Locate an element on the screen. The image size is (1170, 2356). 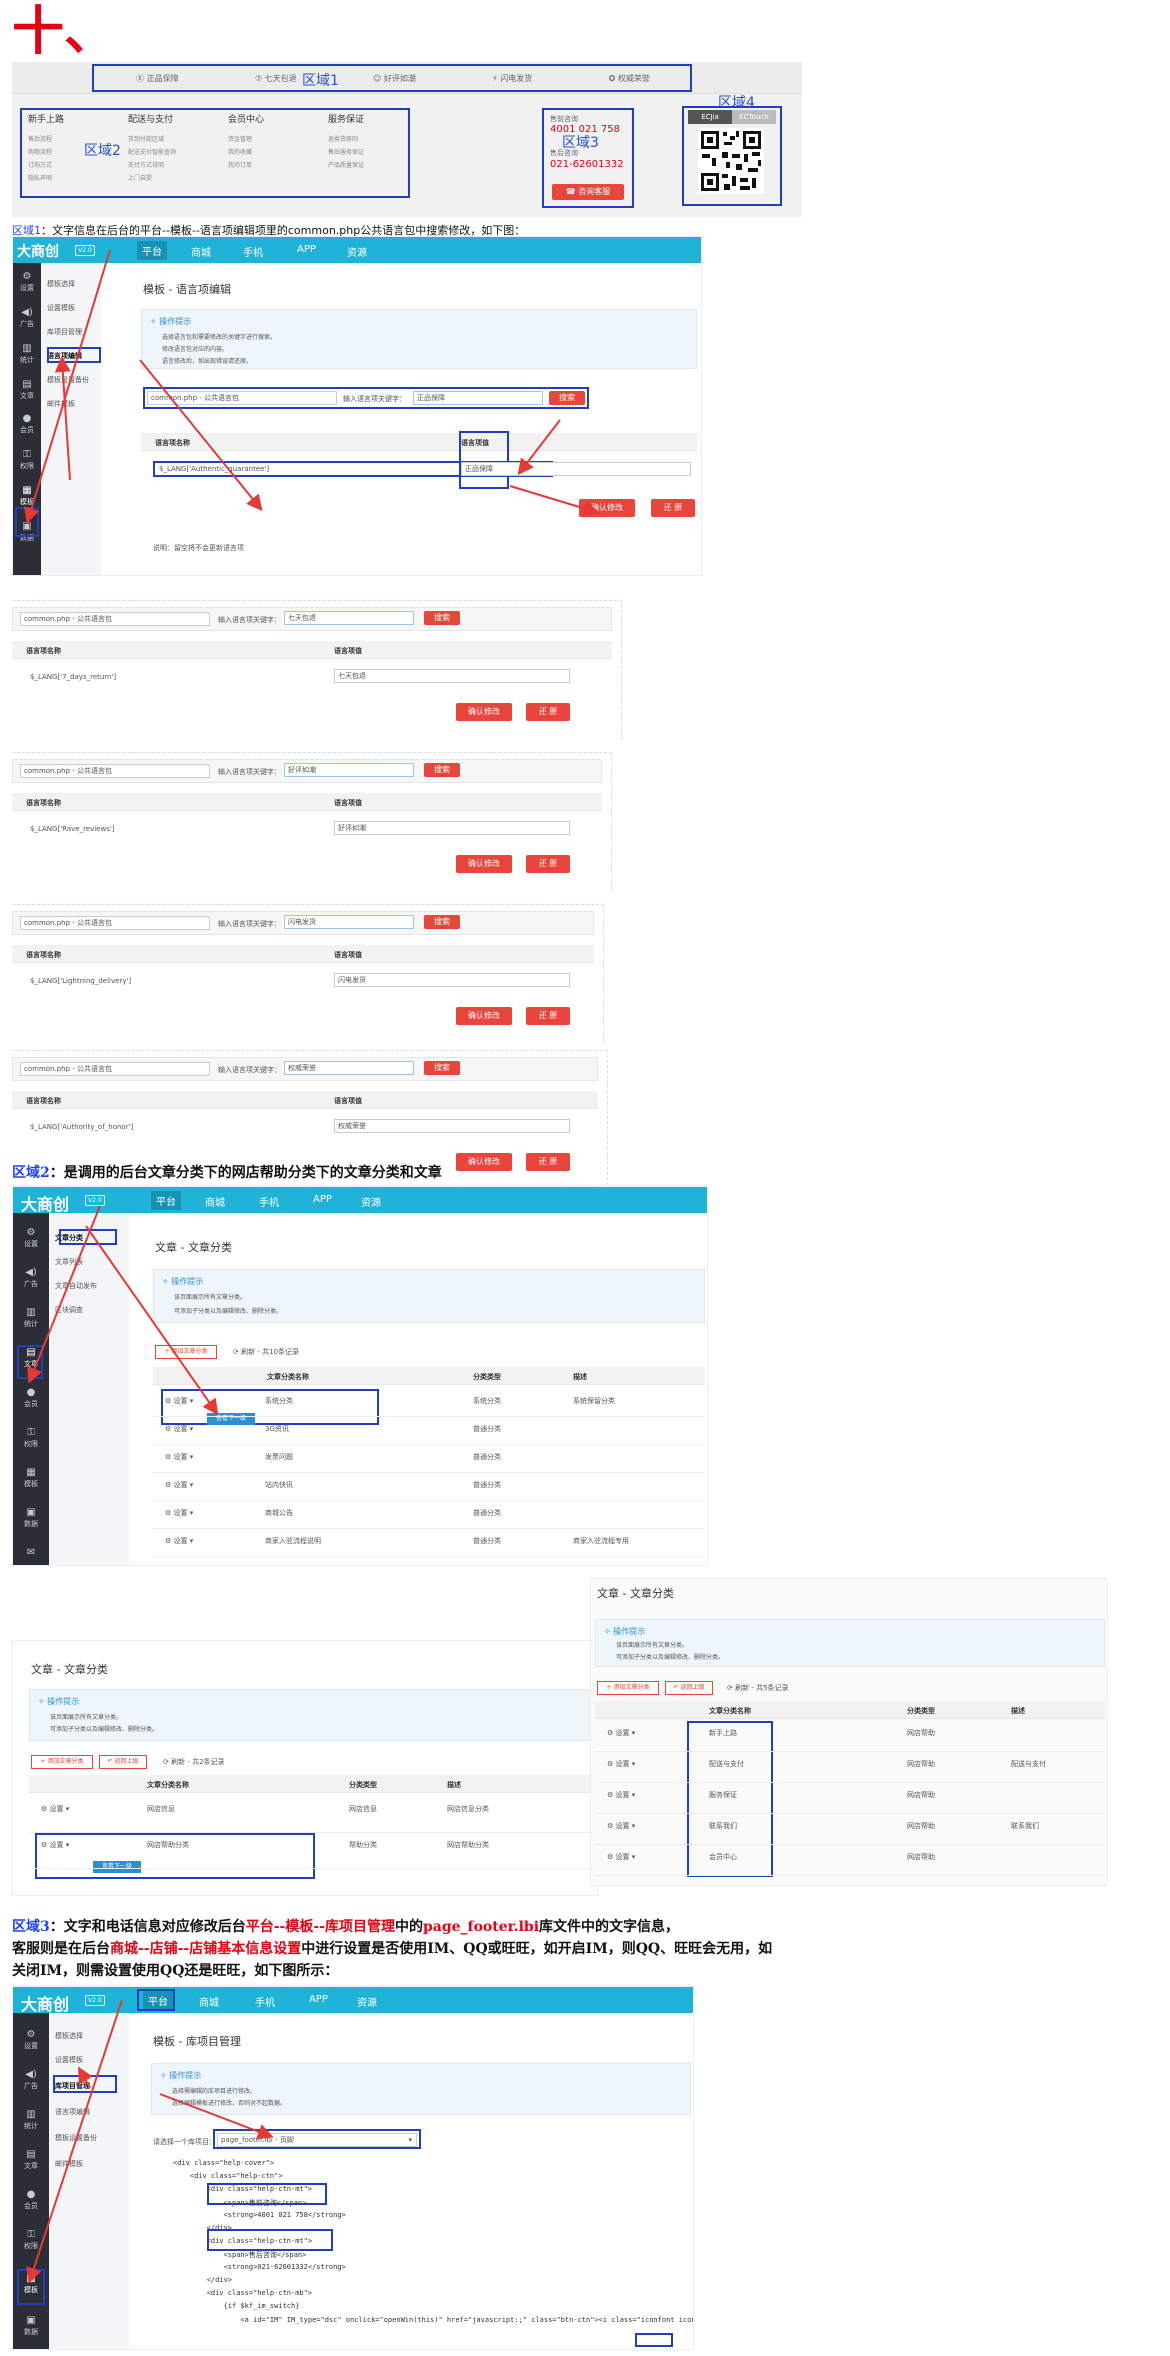
help-link: 我的订单 is located at coordinates (276, 165).